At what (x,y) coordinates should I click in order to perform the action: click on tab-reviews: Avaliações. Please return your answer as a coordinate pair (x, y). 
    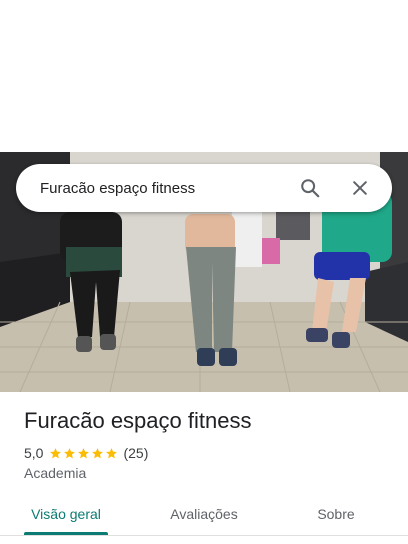
    Looking at the image, I should click on (204, 514).